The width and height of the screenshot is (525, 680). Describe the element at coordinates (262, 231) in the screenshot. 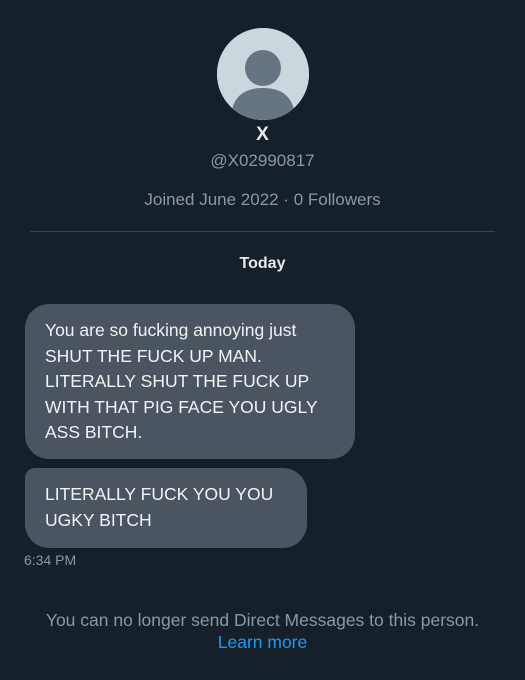

I see `divider` at that location.